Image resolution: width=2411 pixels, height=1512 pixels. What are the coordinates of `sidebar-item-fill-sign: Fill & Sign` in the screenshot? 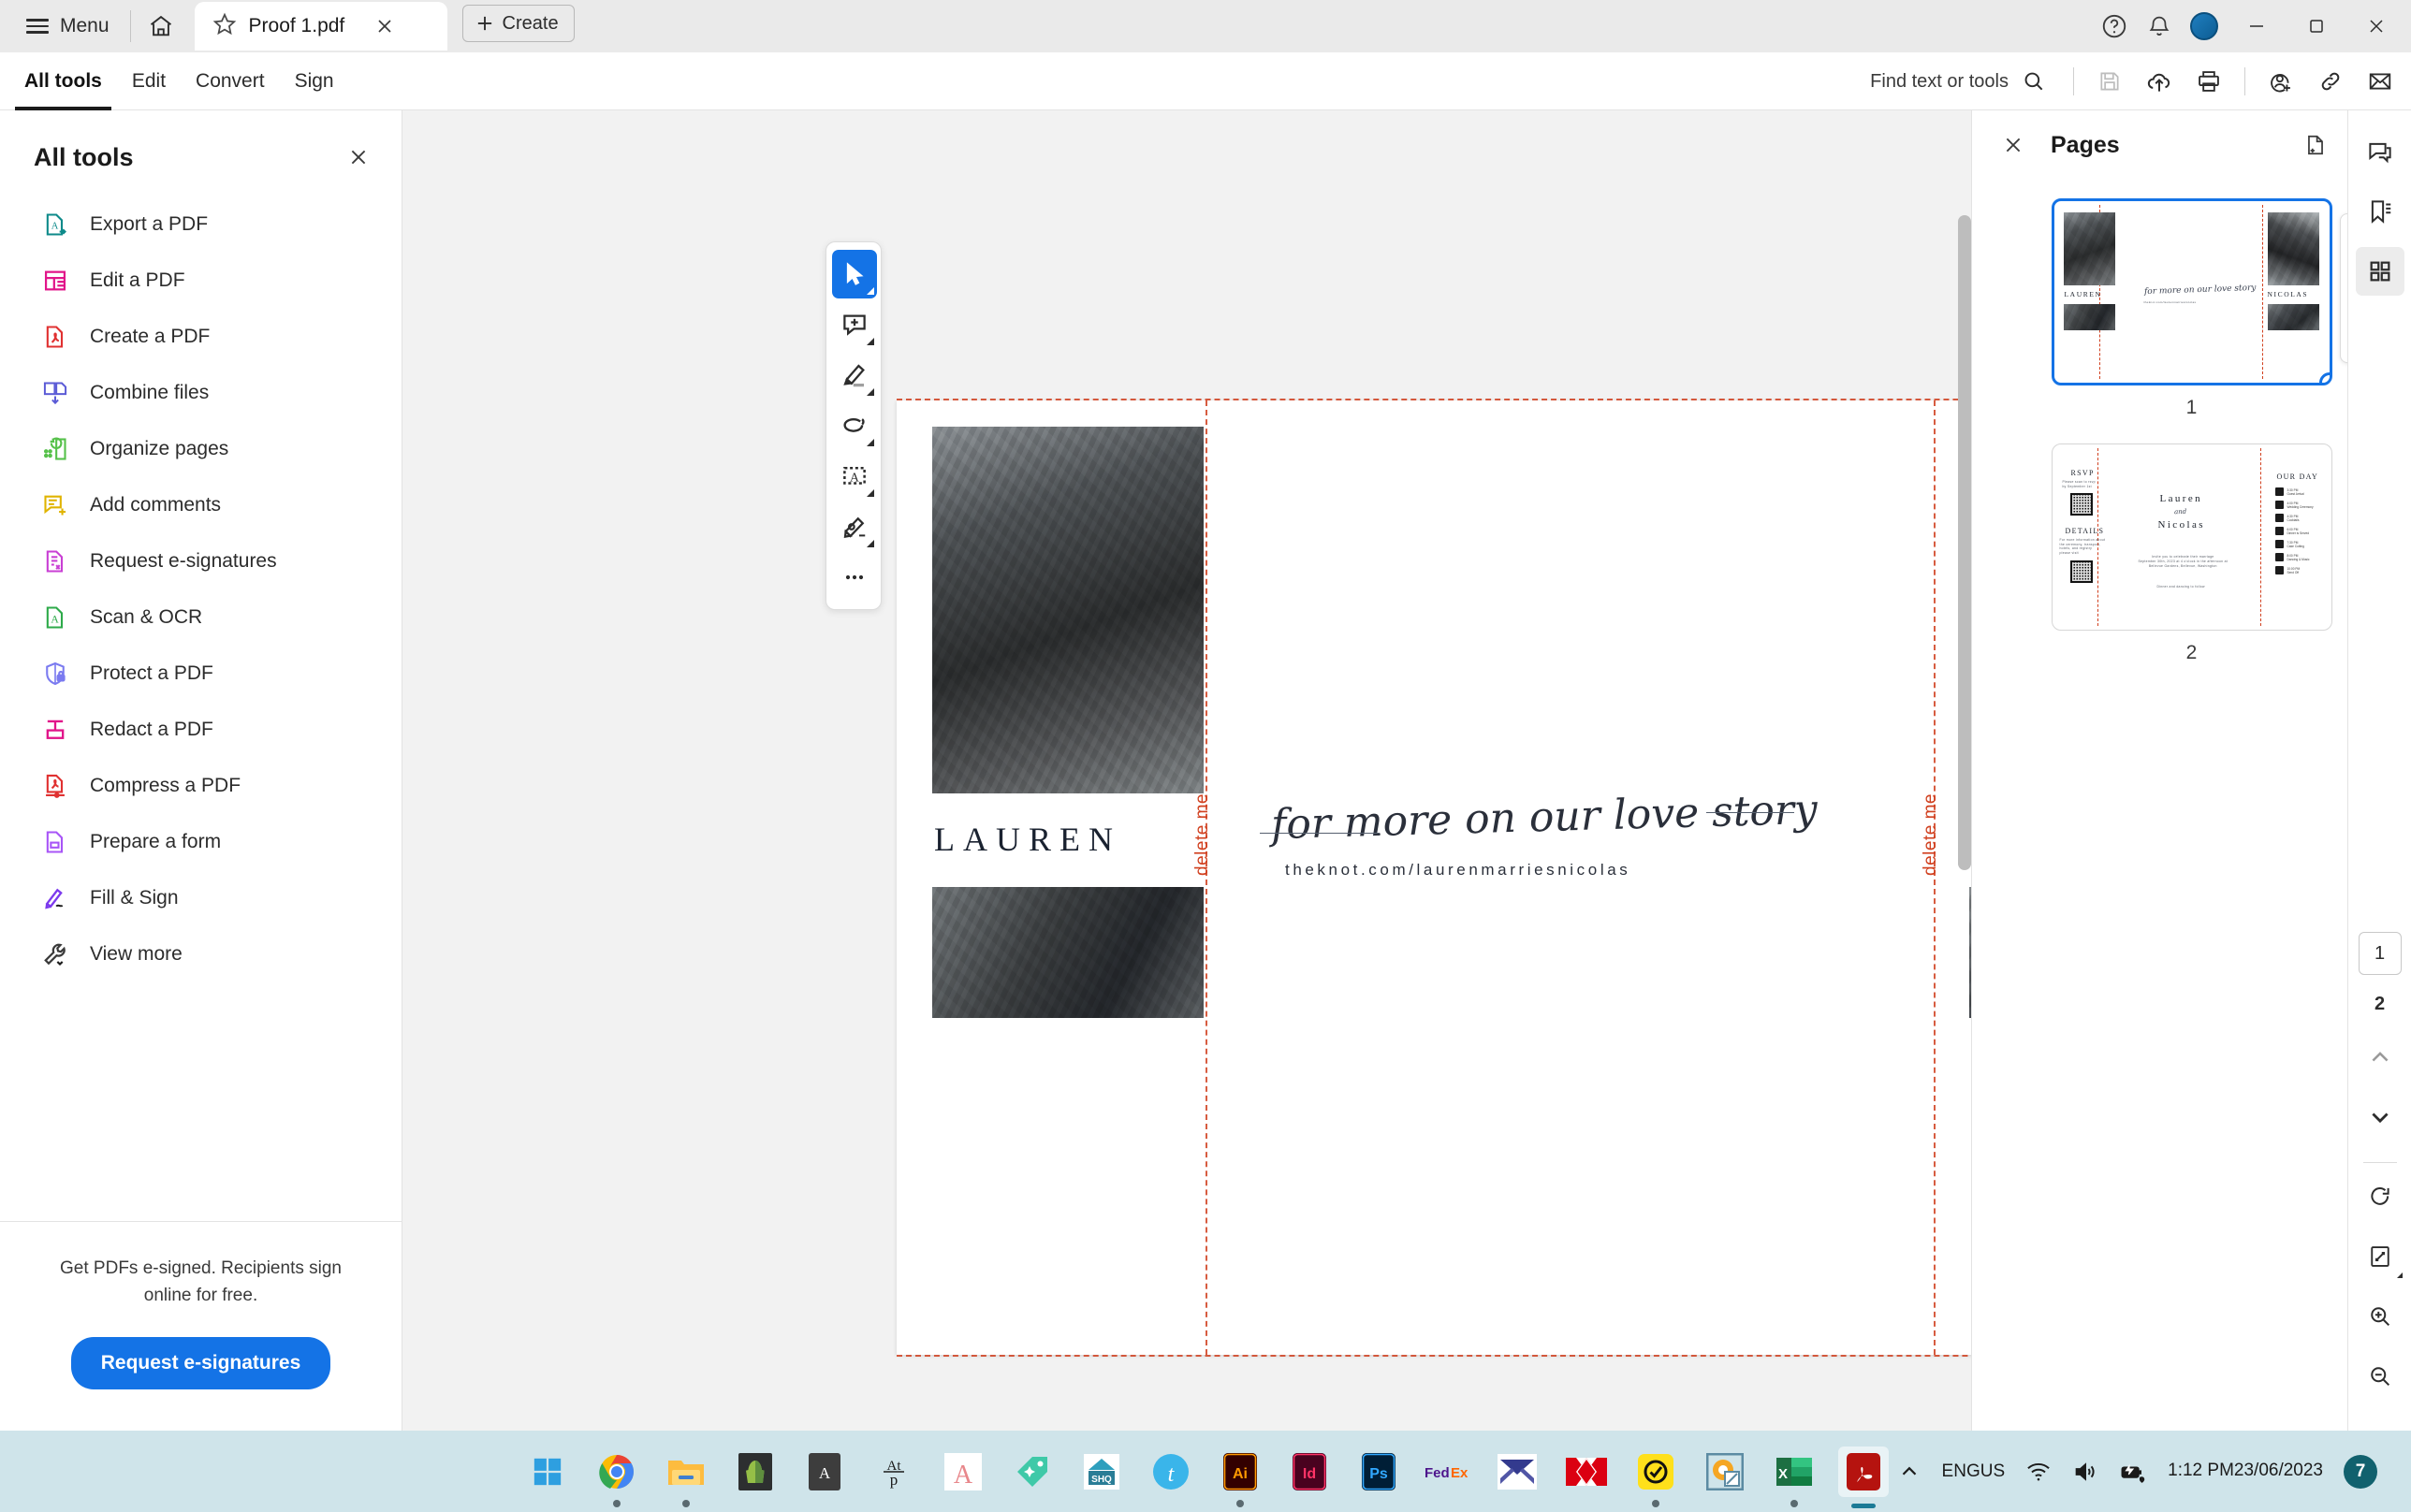 It's located at (201, 898).